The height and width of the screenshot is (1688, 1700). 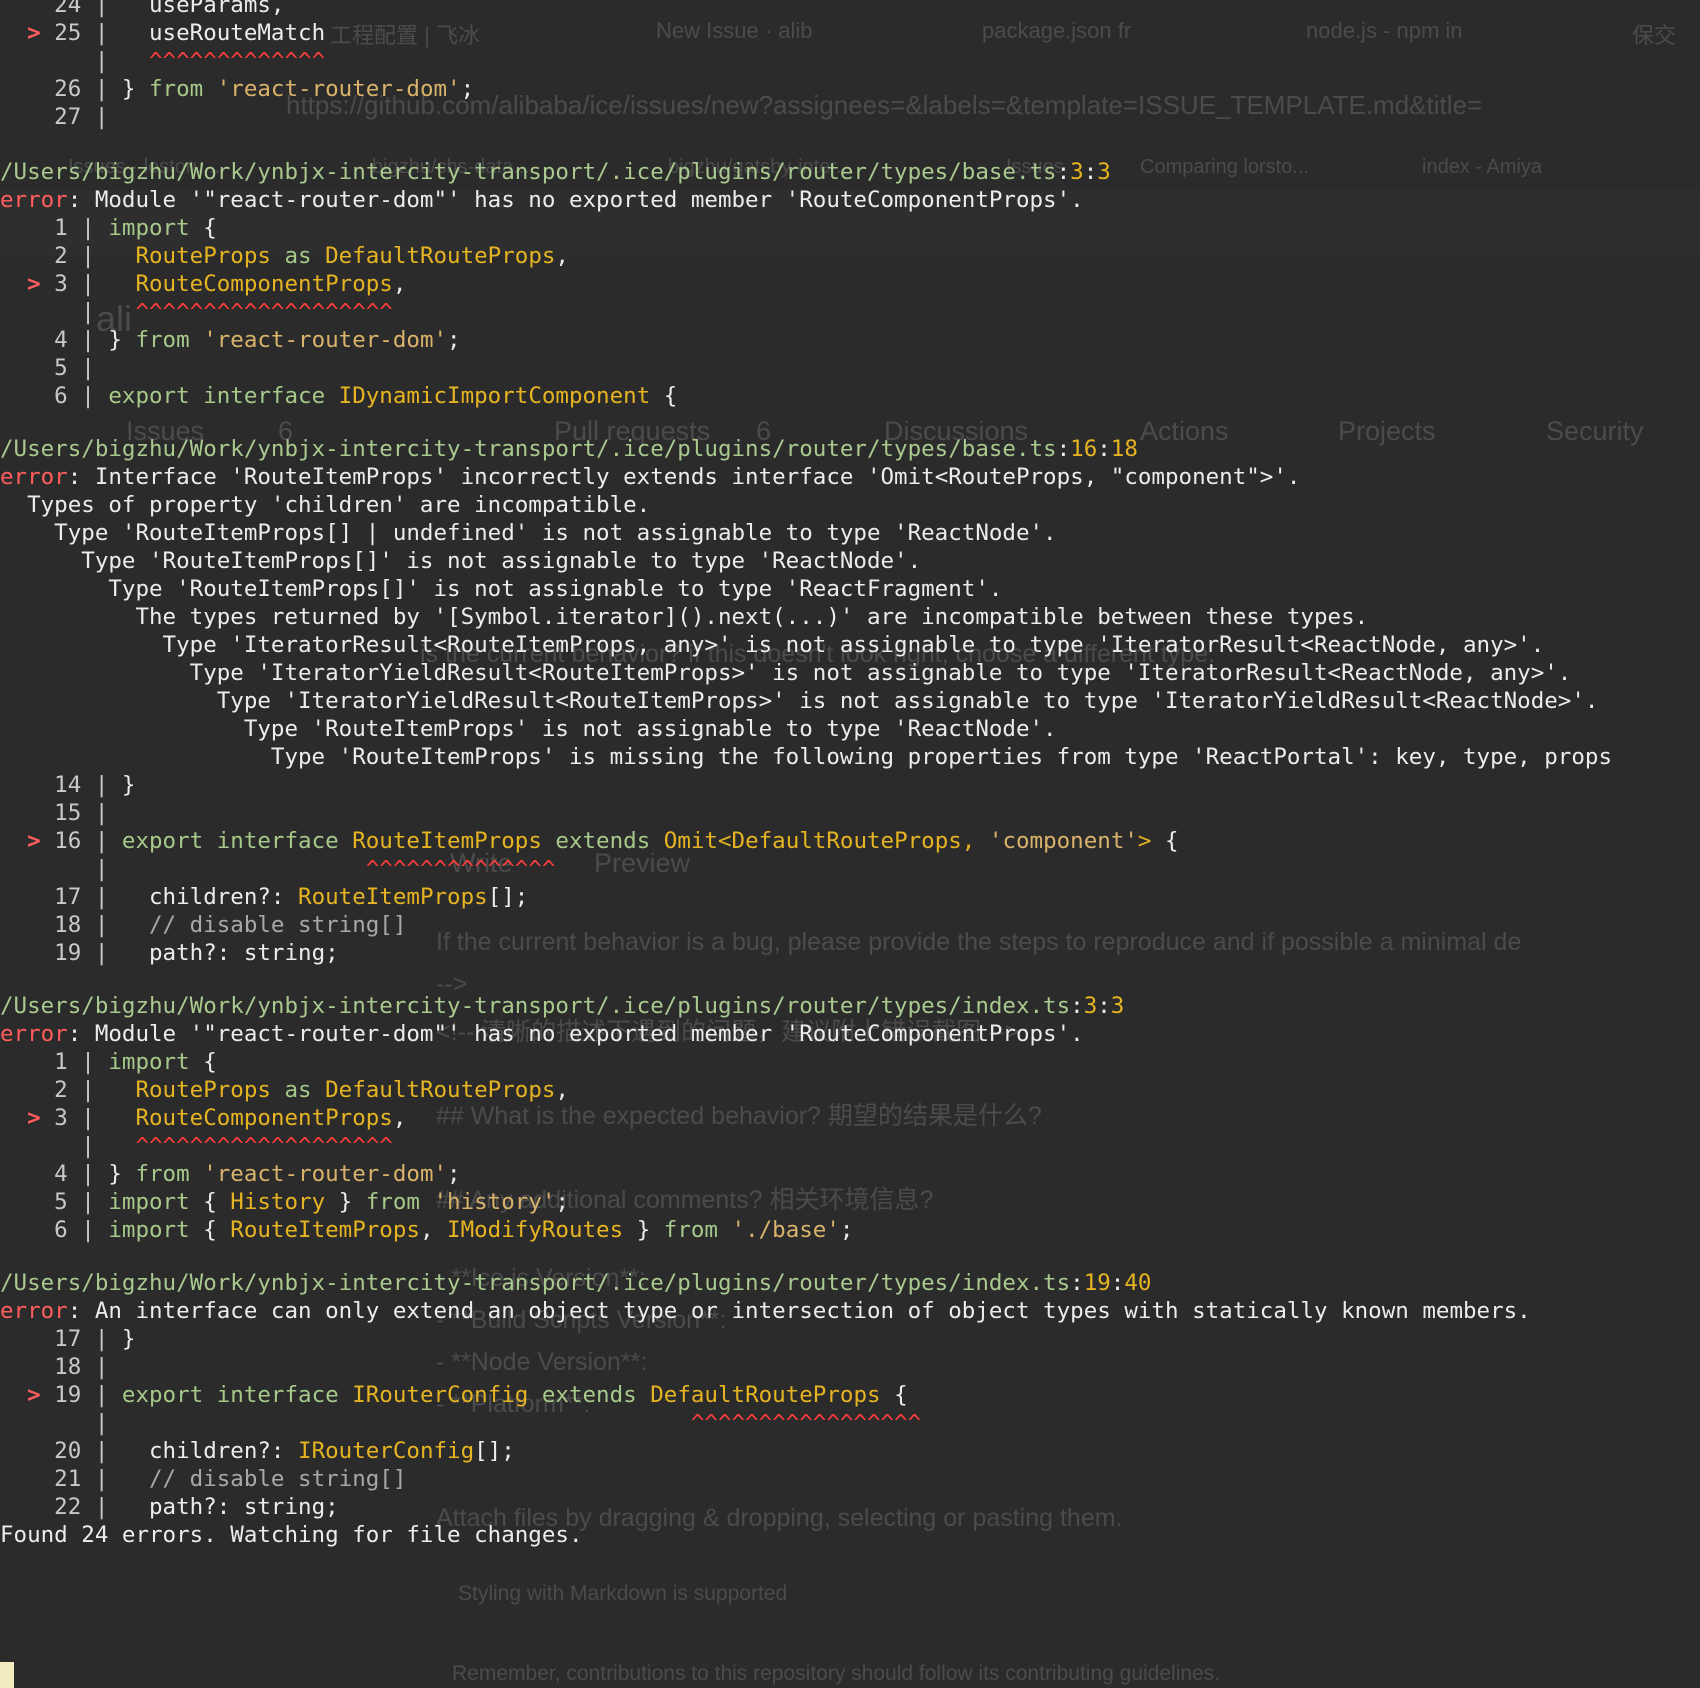 I want to click on terminal-line: 26 | } from 'react-router-dom';, so click(x=237, y=89).